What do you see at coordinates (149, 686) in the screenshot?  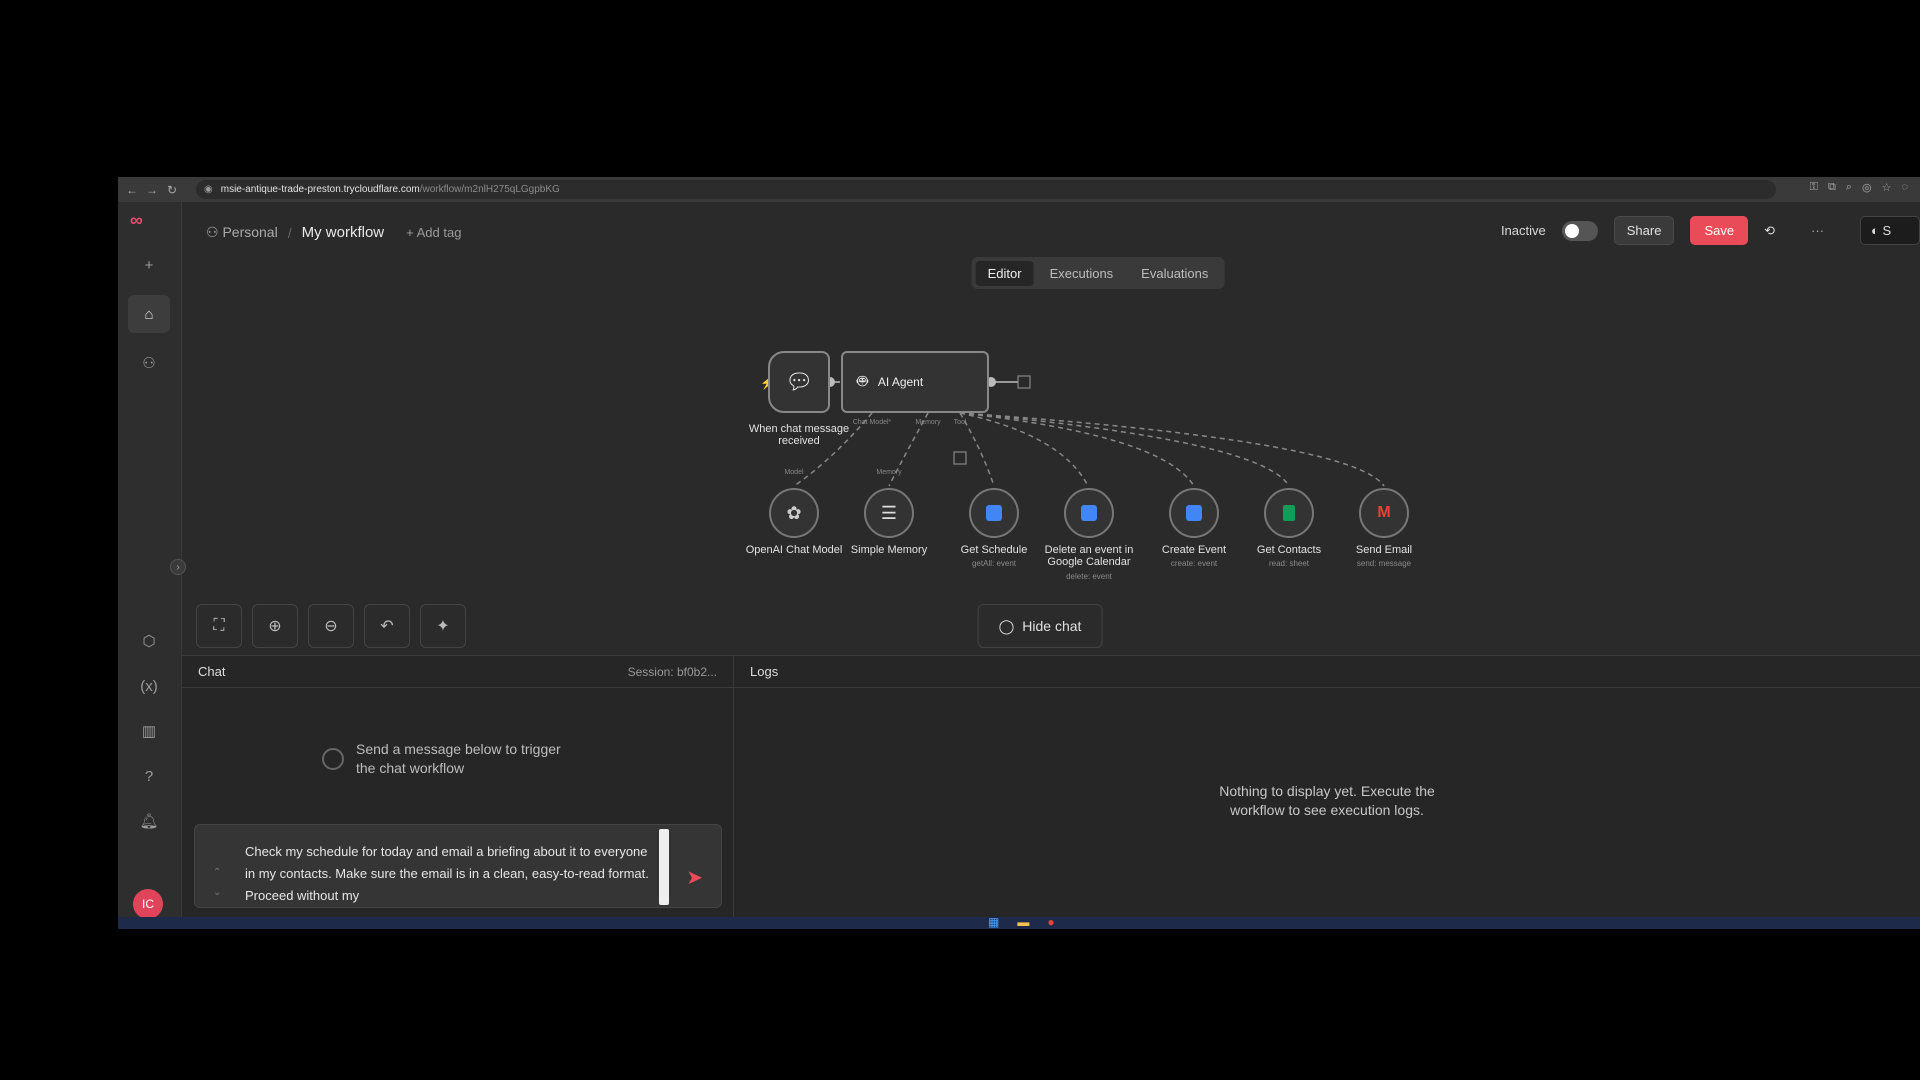 I see `variables-icon: (x)` at bounding box center [149, 686].